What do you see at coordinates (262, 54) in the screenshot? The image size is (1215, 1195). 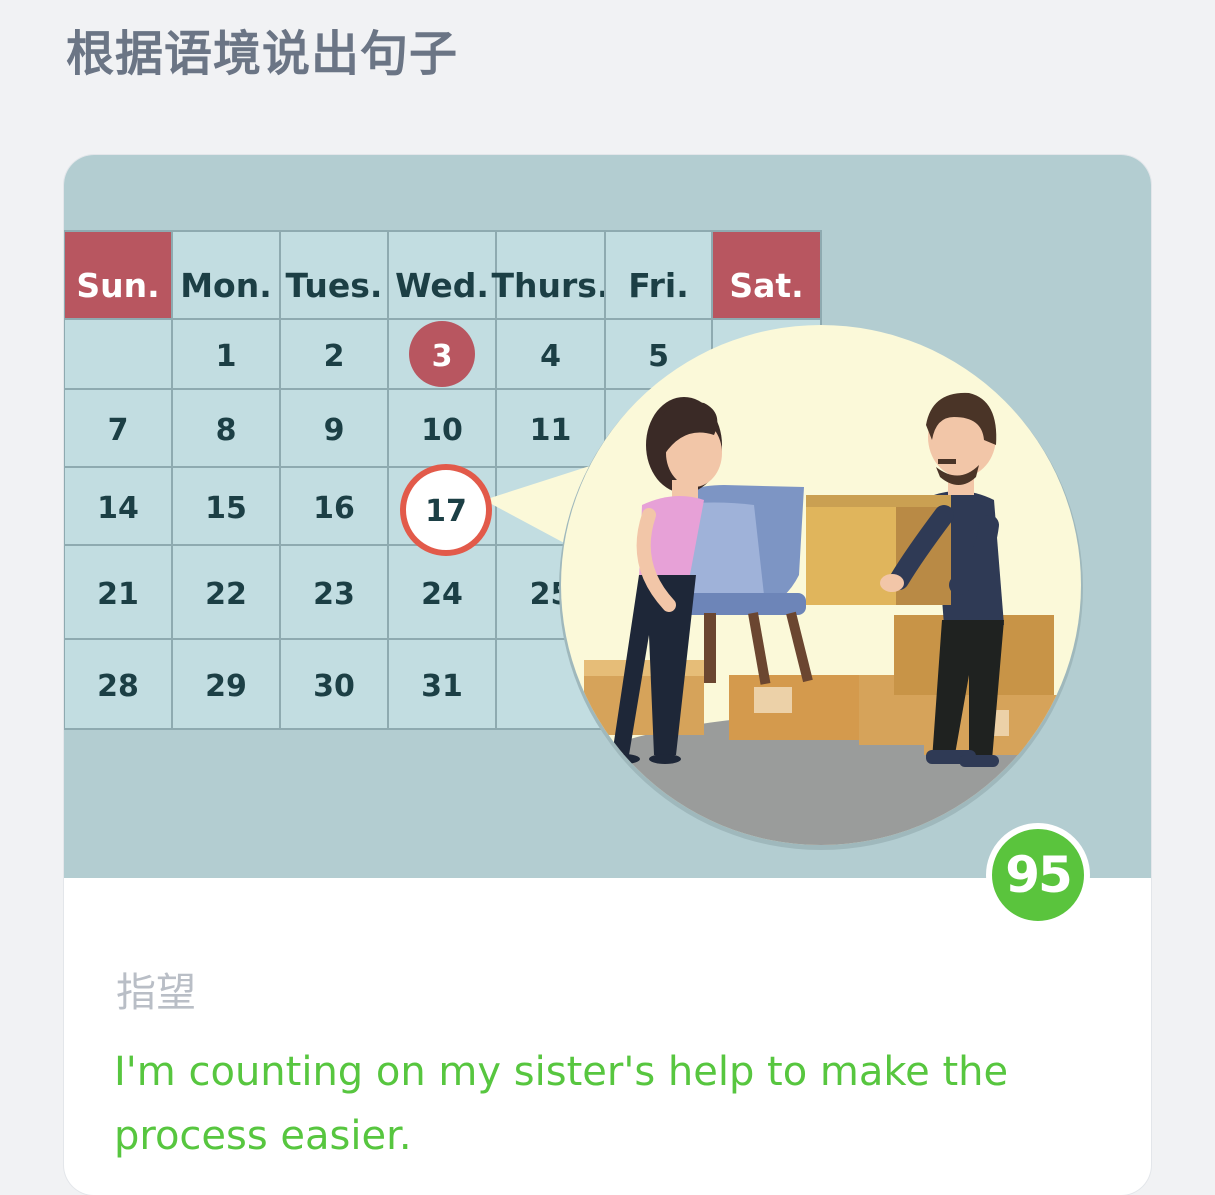 I see `page-title: 根据语境说出句子` at bounding box center [262, 54].